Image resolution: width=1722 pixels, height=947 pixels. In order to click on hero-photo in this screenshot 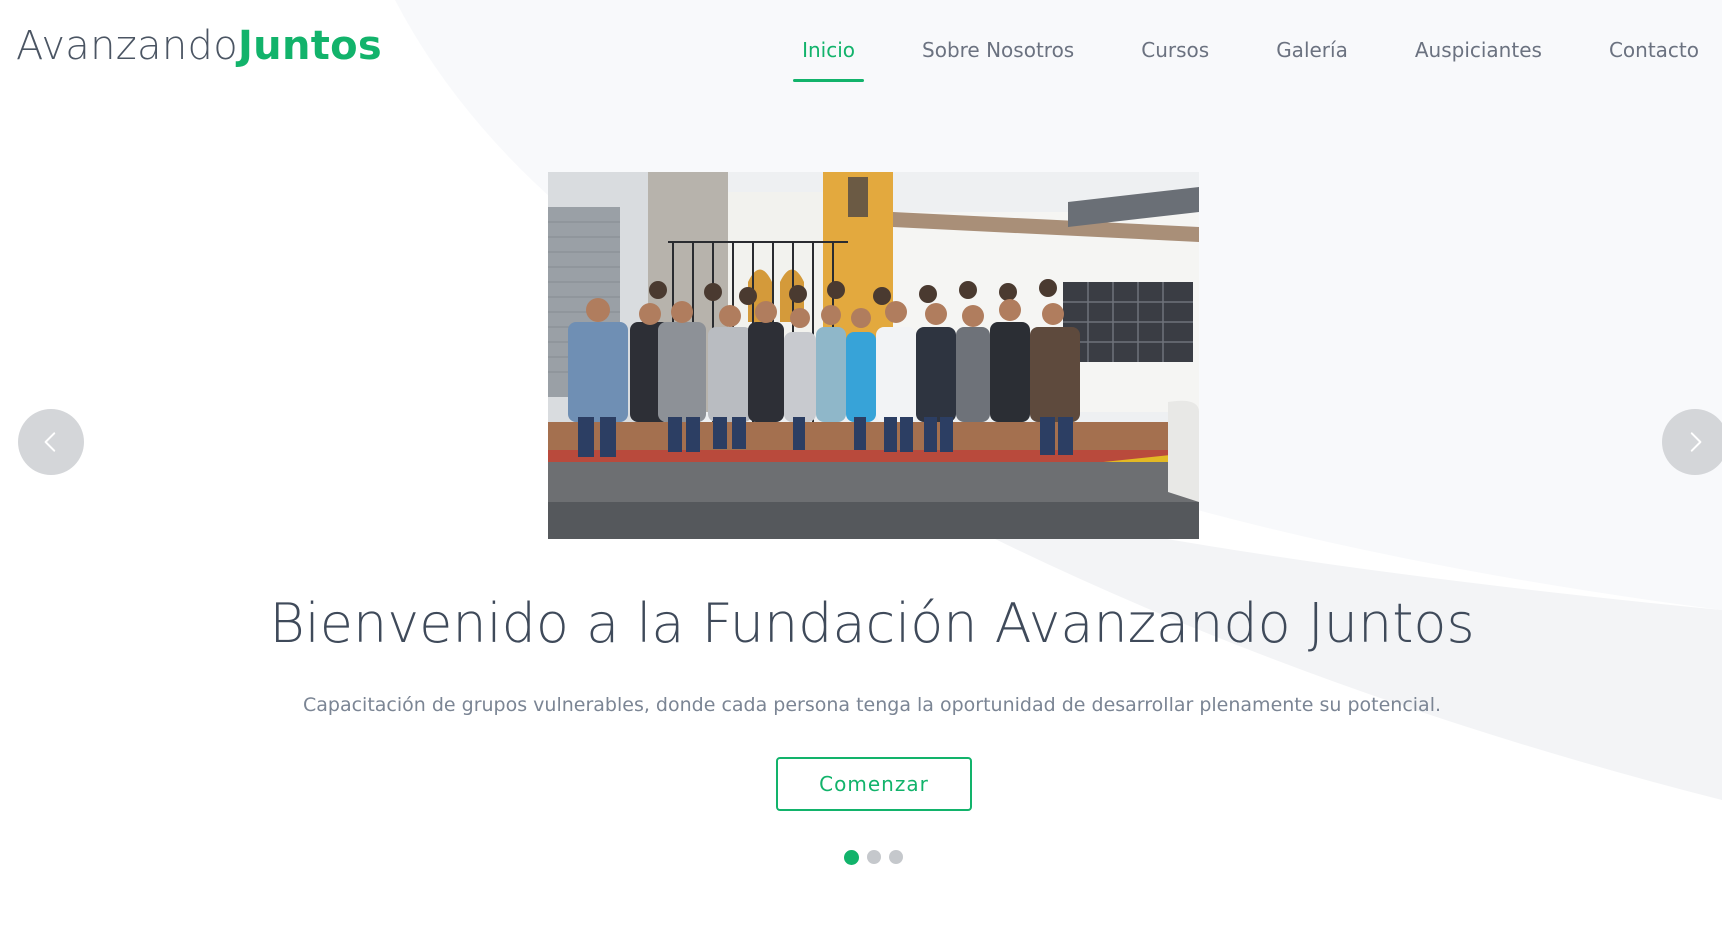, I will do `click(873, 355)`.